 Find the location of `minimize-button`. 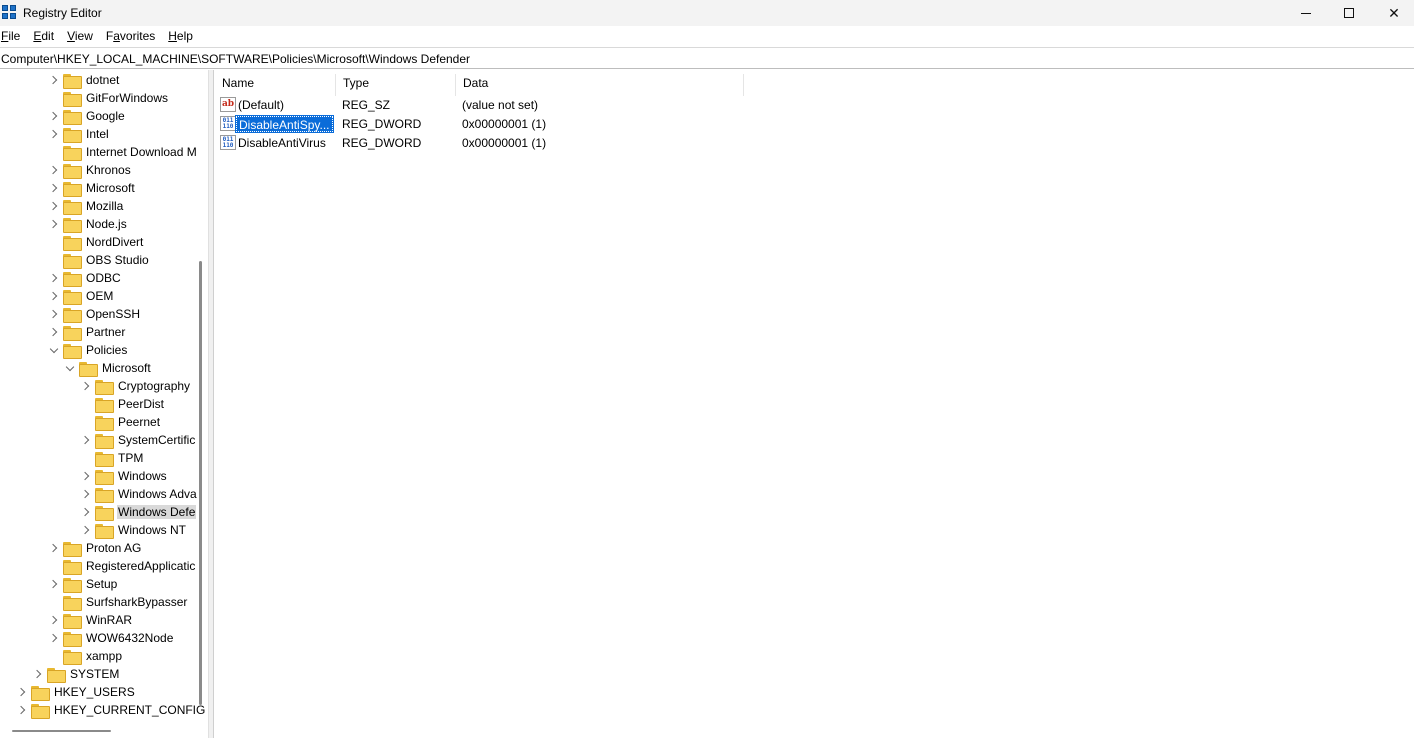

minimize-button is located at coordinates (1306, 13).